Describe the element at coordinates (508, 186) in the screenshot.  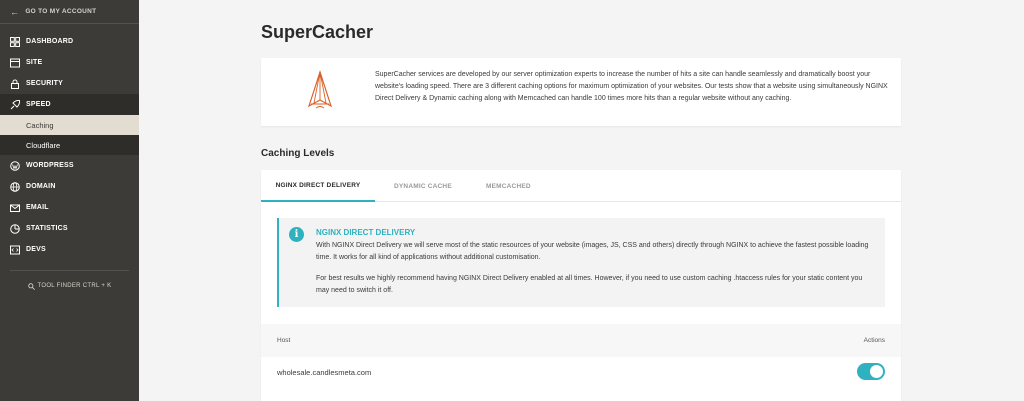
I see `tab-memcached: MEMCACHED` at that location.